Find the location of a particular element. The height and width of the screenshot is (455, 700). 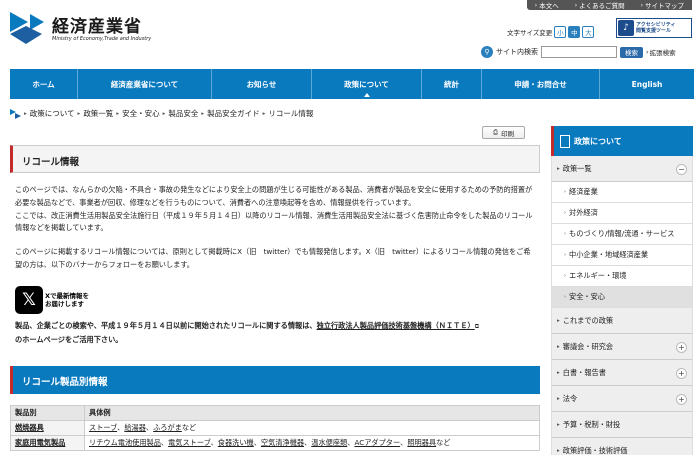

table-examples: ストーブ、給湯器、ふろがまなど is located at coordinates (312, 428).